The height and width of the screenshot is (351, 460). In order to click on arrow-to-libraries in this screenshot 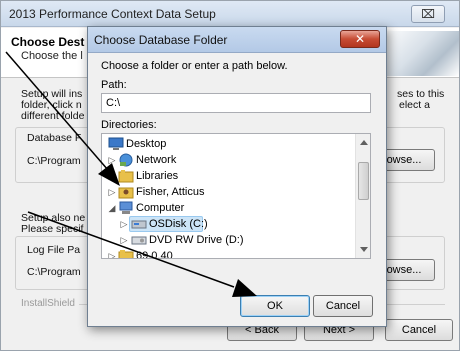, I will do `click(62, 118)`.